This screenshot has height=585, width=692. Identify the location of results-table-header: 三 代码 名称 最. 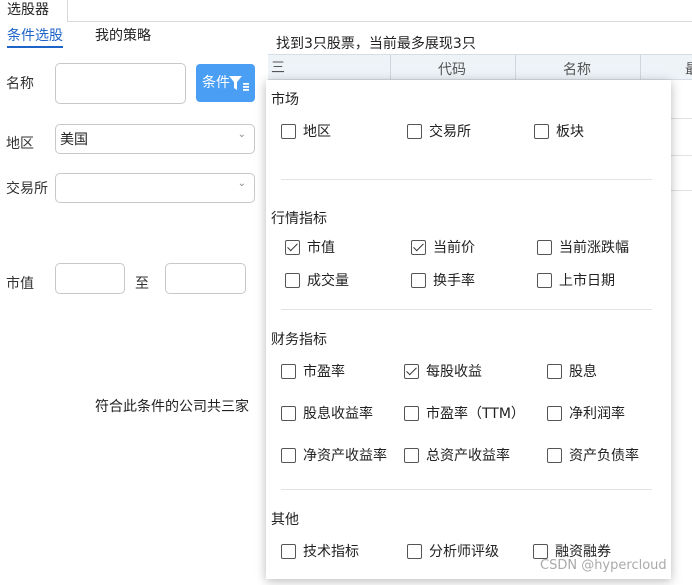
(480, 67).